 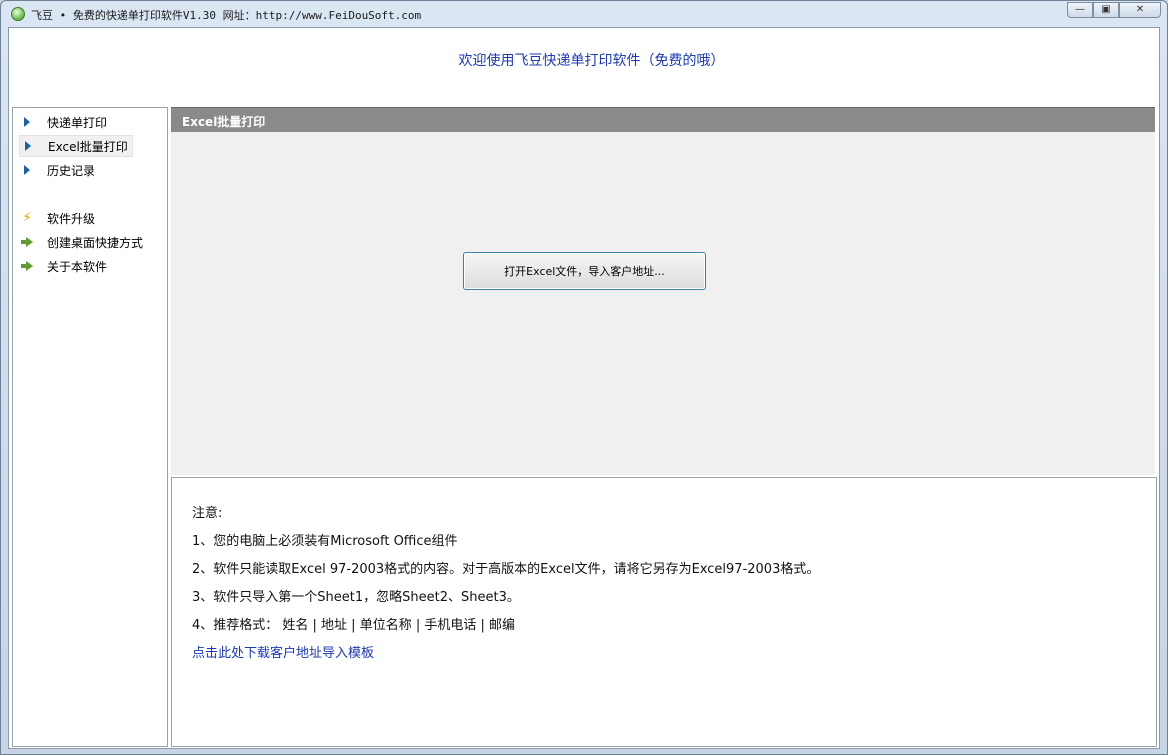 What do you see at coordinates (283, 651) in the screenshot?
I see `download-template-link: 点击此处下载客户地址导入模板` at bounding box center [283, 651].